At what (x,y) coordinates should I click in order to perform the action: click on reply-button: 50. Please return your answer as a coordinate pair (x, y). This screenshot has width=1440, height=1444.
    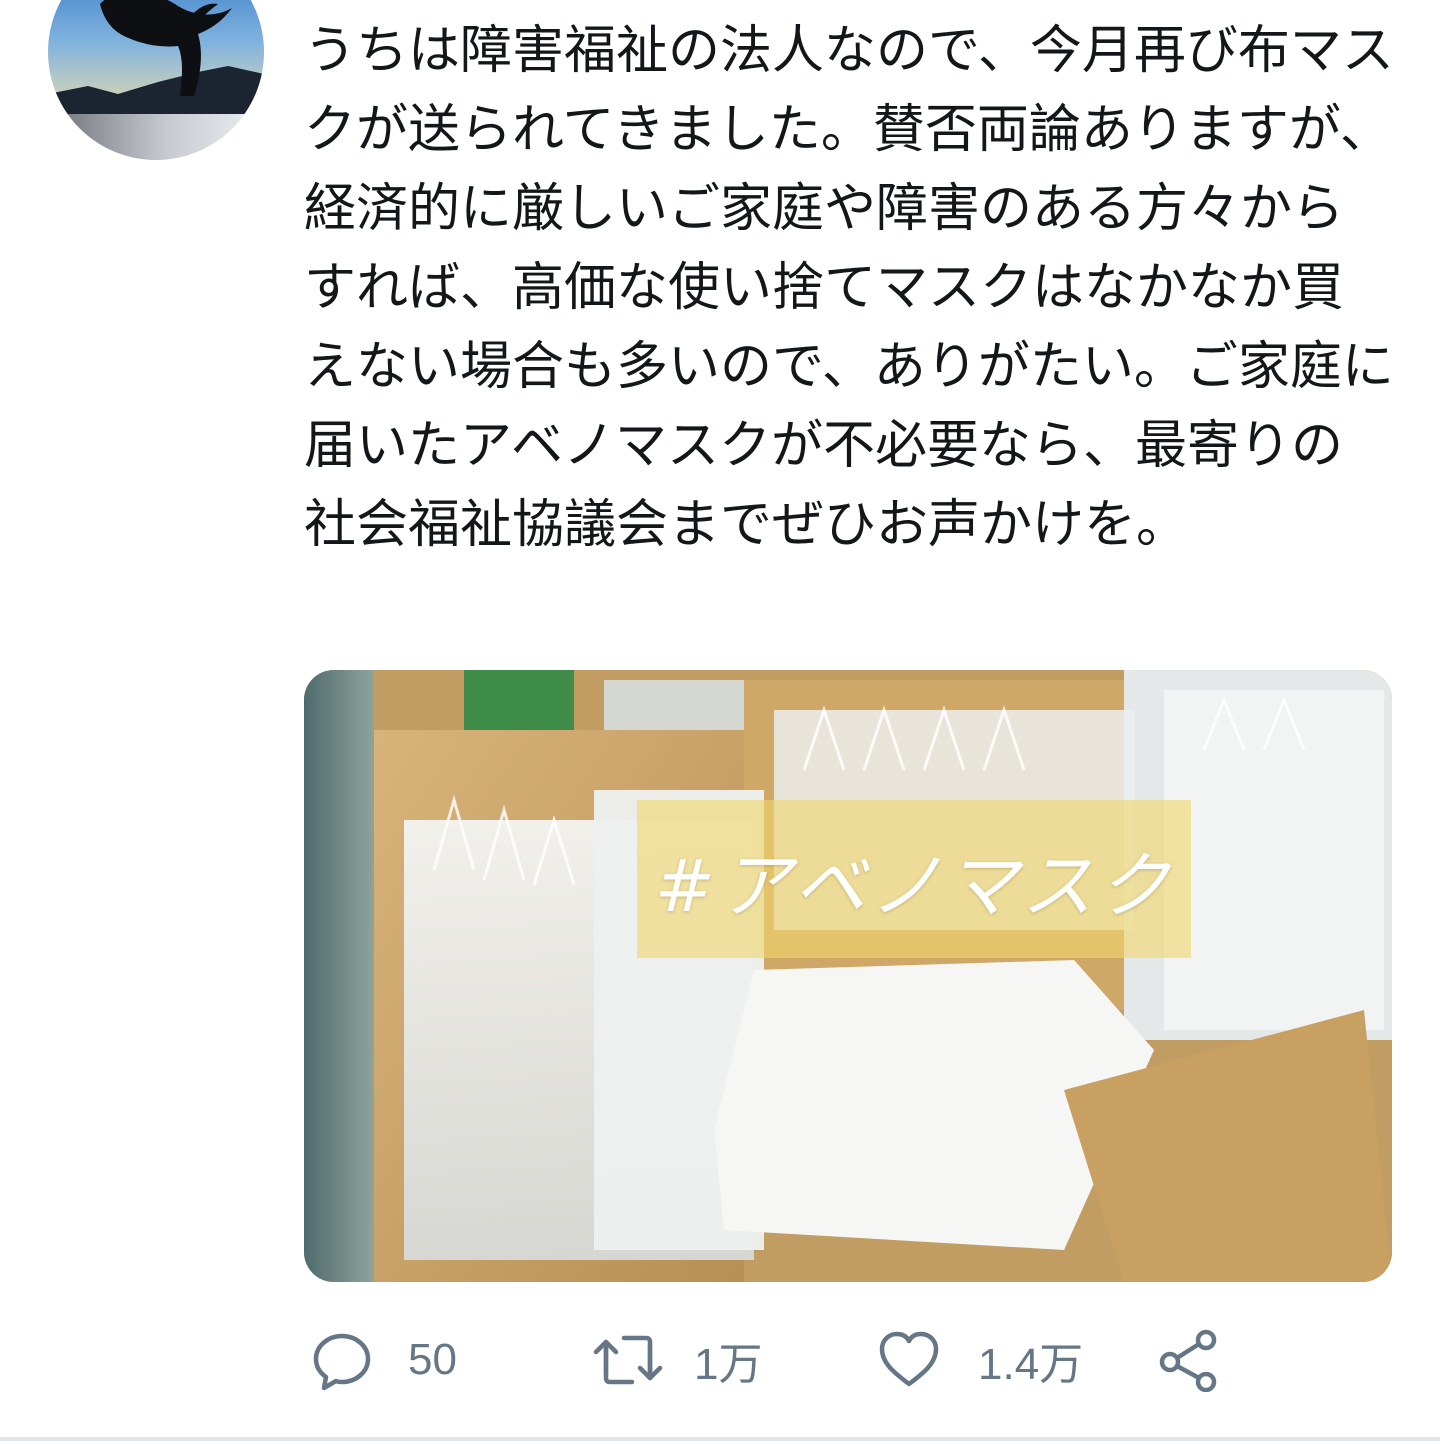
    Looking at the image, I should click on (383, 1360).